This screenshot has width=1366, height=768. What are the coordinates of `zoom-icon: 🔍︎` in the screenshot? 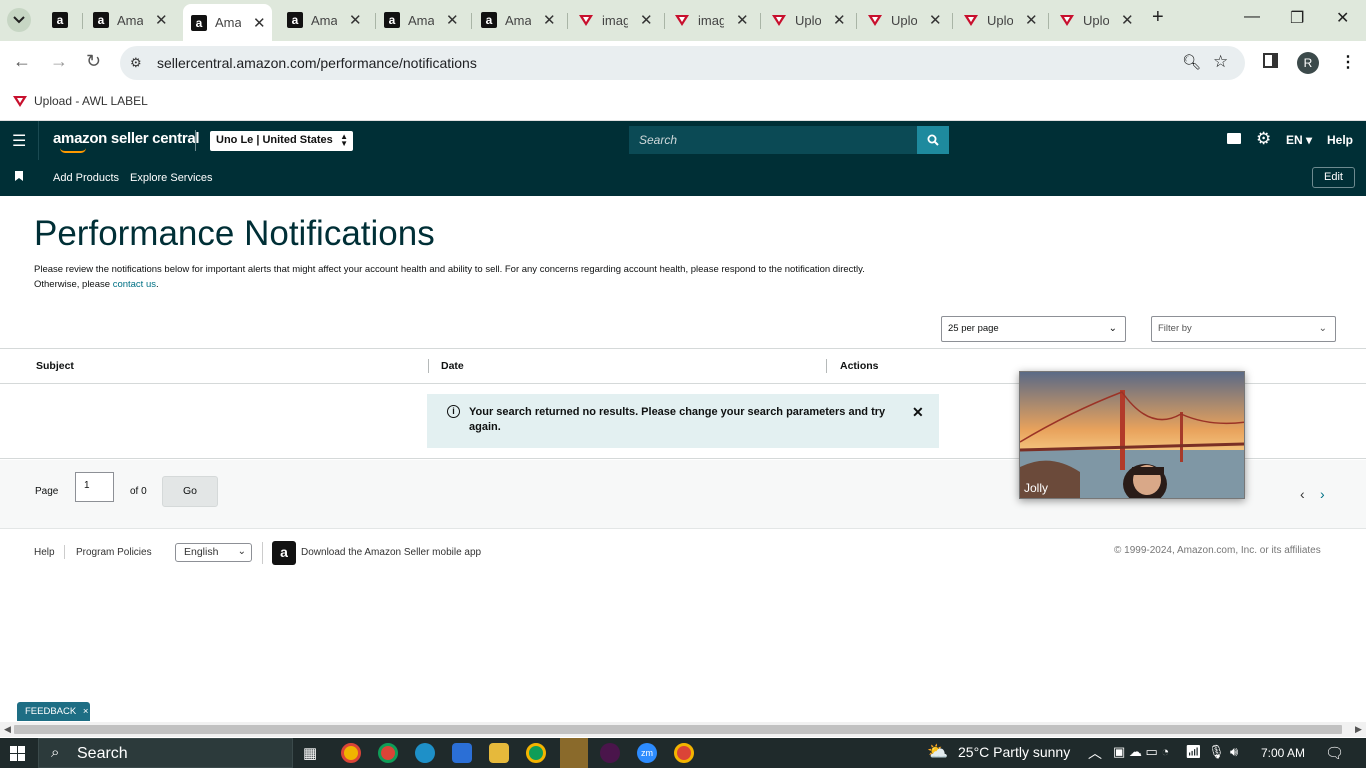 It's located at (1191, 62).